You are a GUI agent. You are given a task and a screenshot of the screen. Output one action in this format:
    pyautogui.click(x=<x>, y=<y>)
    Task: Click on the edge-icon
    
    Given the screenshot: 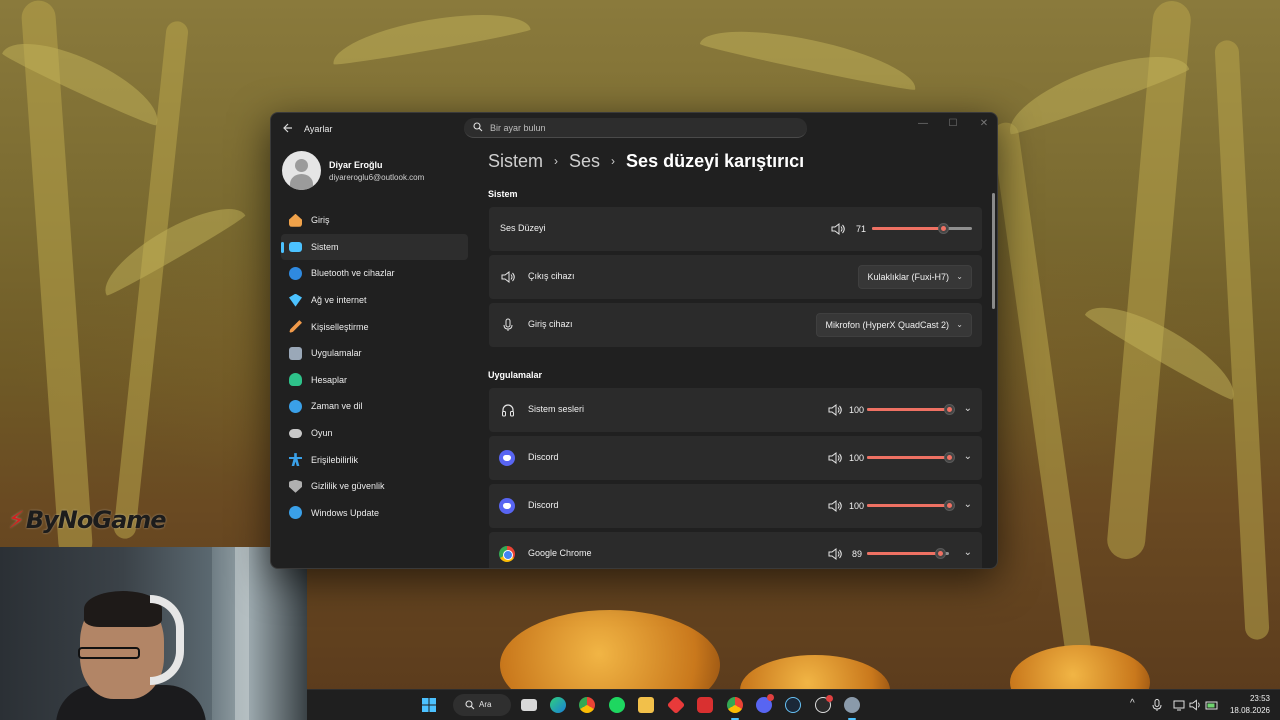 What is the action you would take?
    pyautogui.click(x=558, y=705)
    